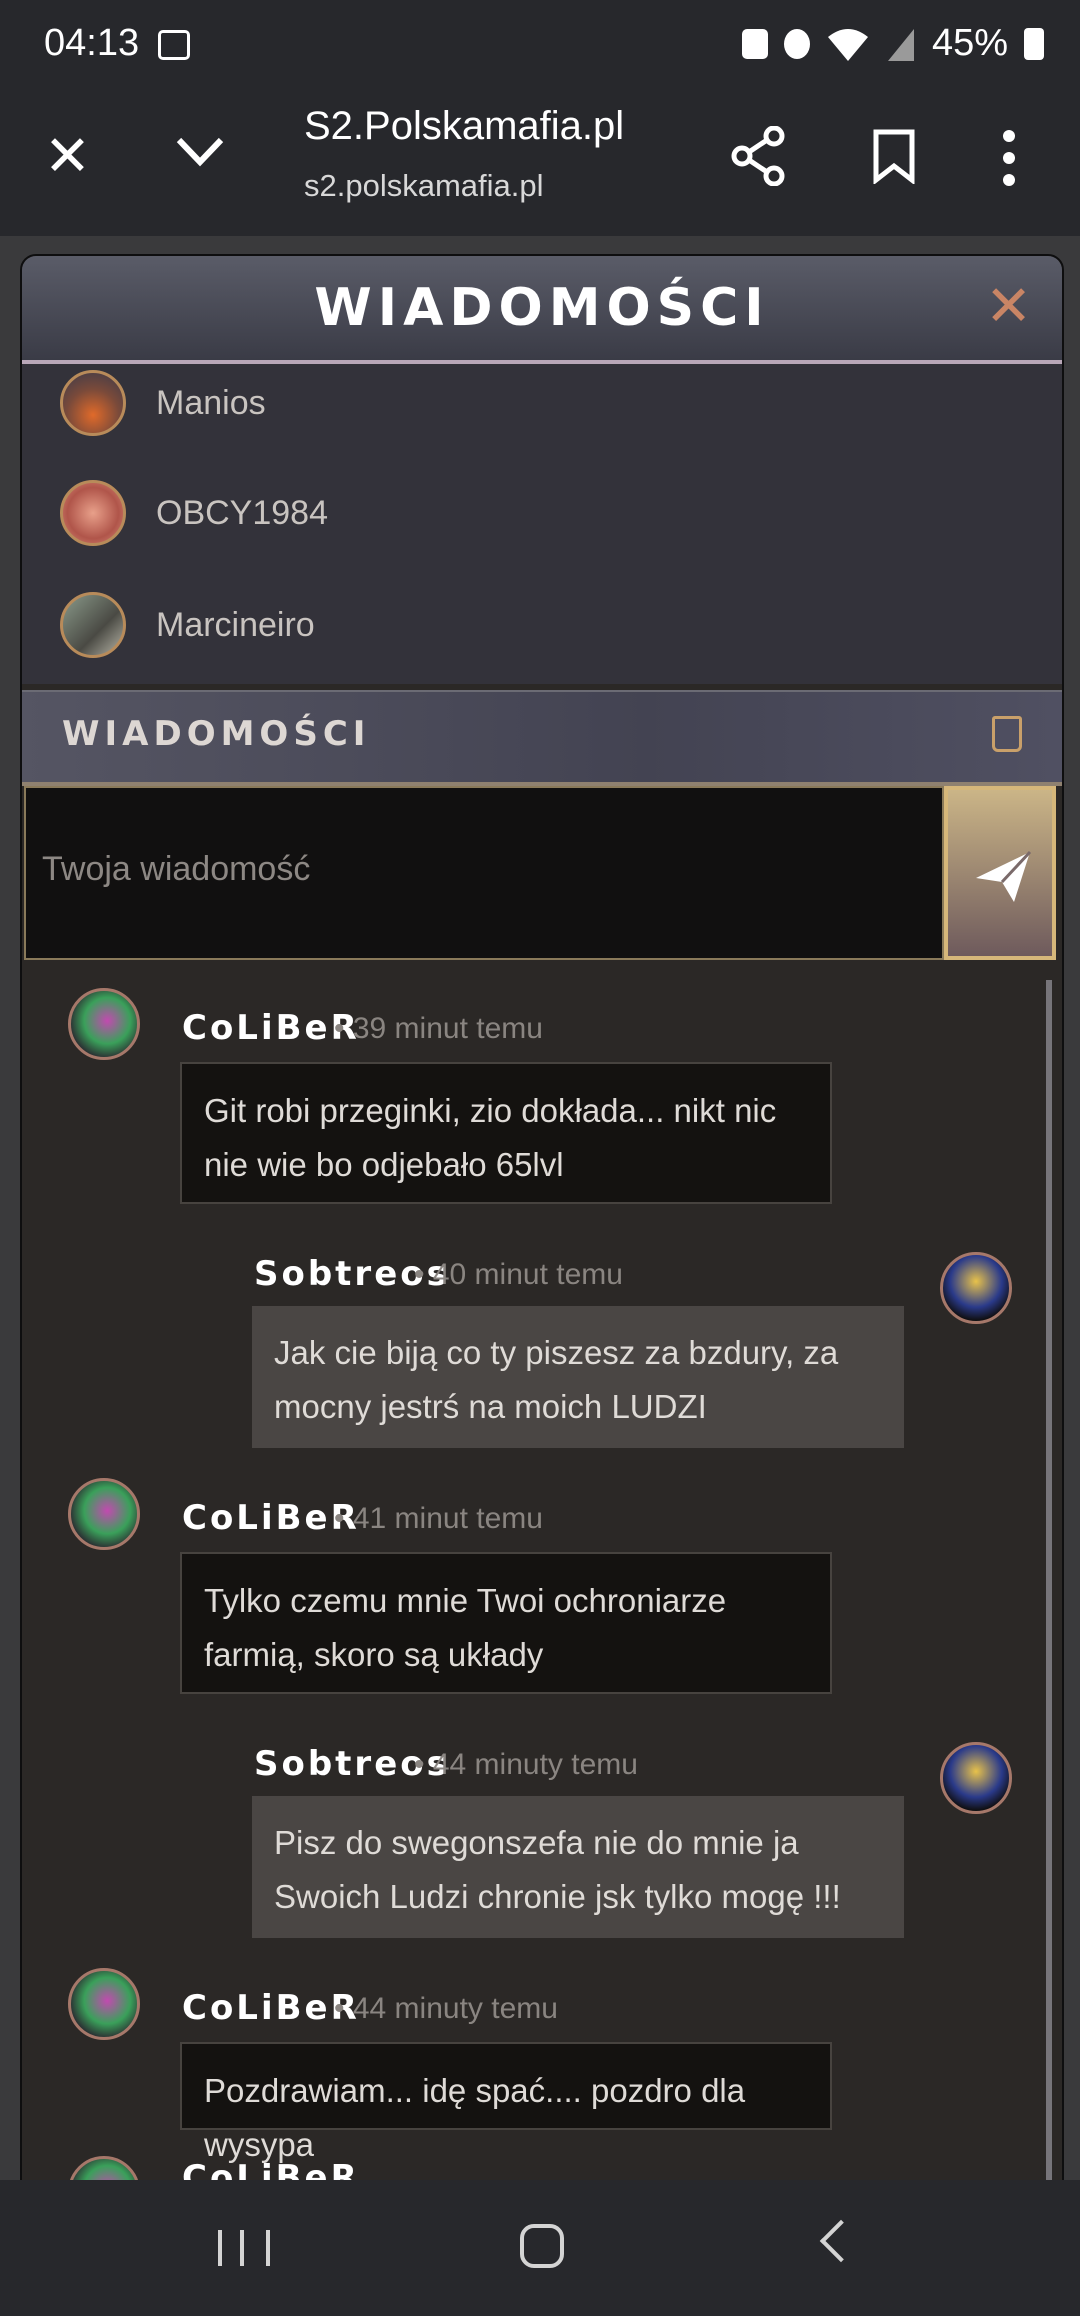 This screenshot has width=1080, height=2316. What do you see at coordinates (1049, 1581) in the screenshot?
I see `scrollbar` at bounding box center [1049, 1581].